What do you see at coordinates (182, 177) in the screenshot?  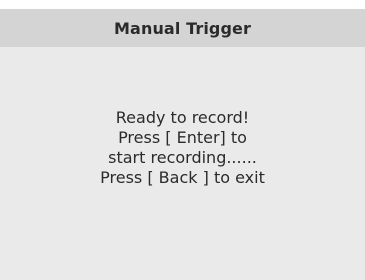 I see `status-line-back-instruction: Press [ Back ] to exit` at bounding box center [182, 177].